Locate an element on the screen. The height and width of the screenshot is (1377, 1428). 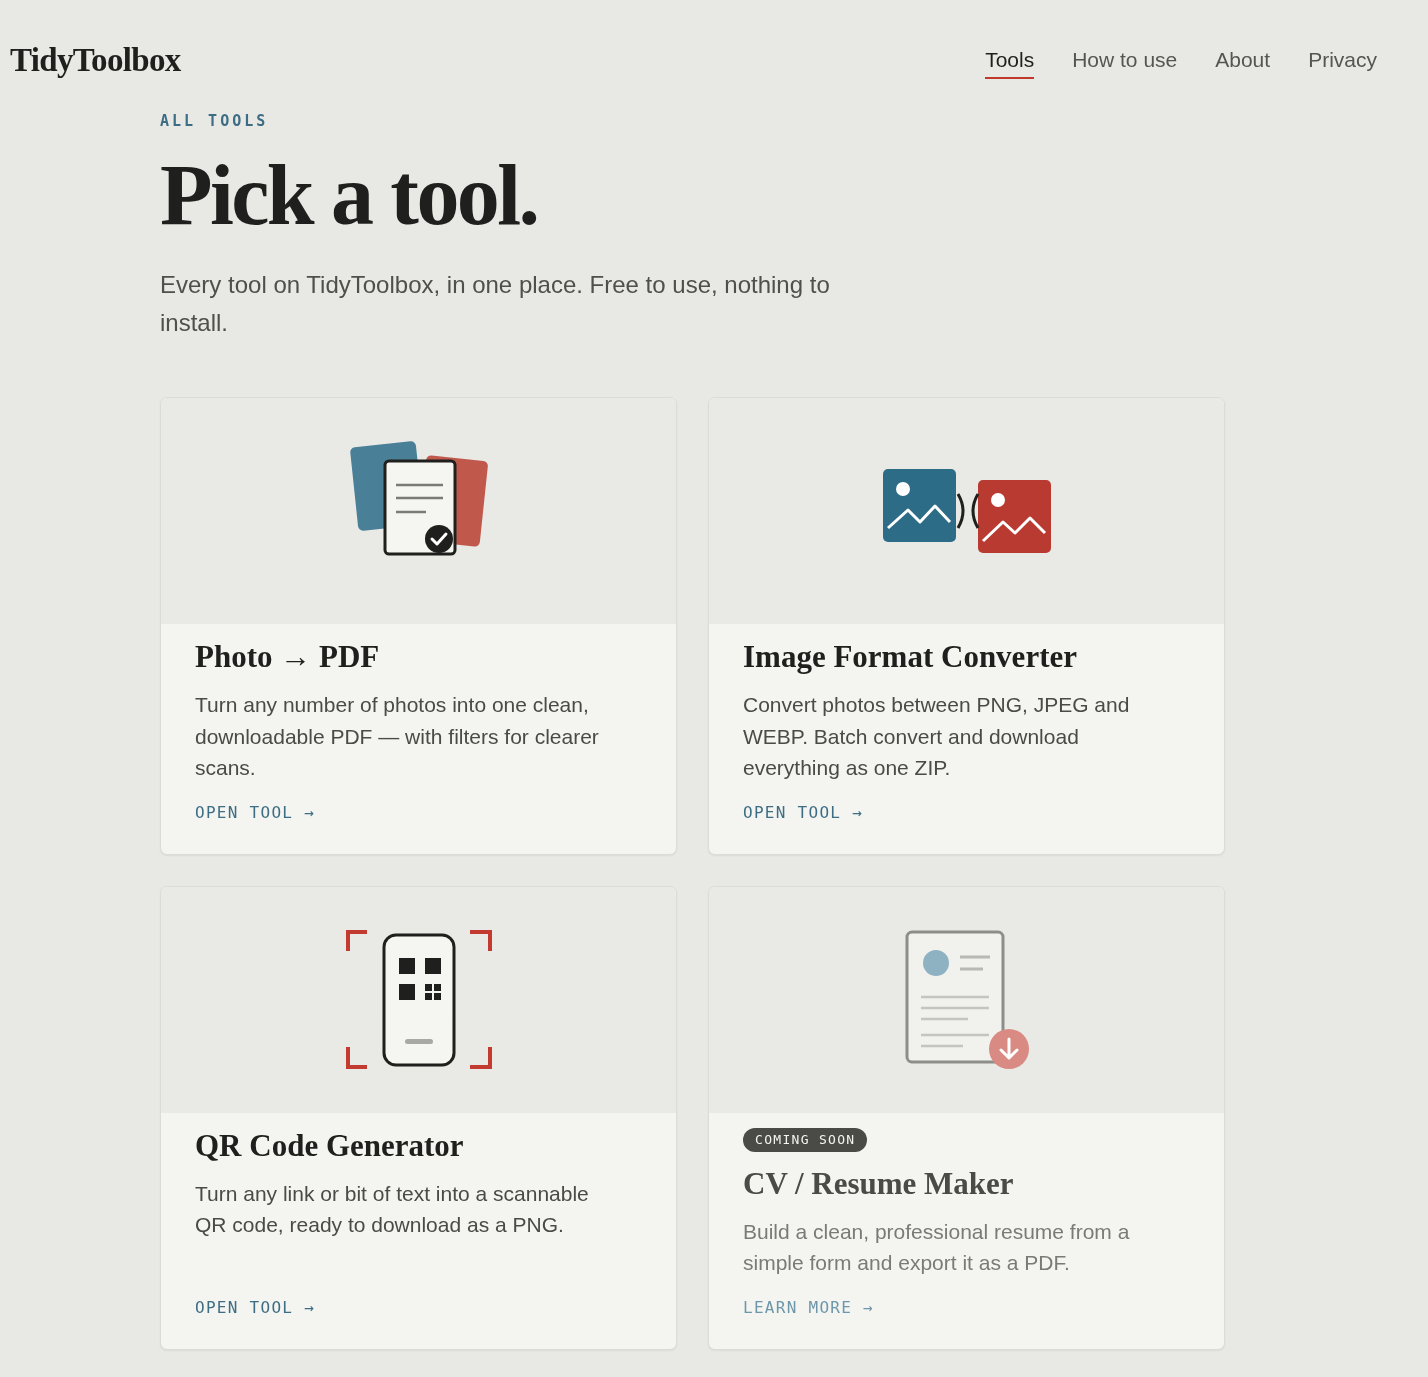
card-title: QR Code Generator is located at coordinates (329, 1145).